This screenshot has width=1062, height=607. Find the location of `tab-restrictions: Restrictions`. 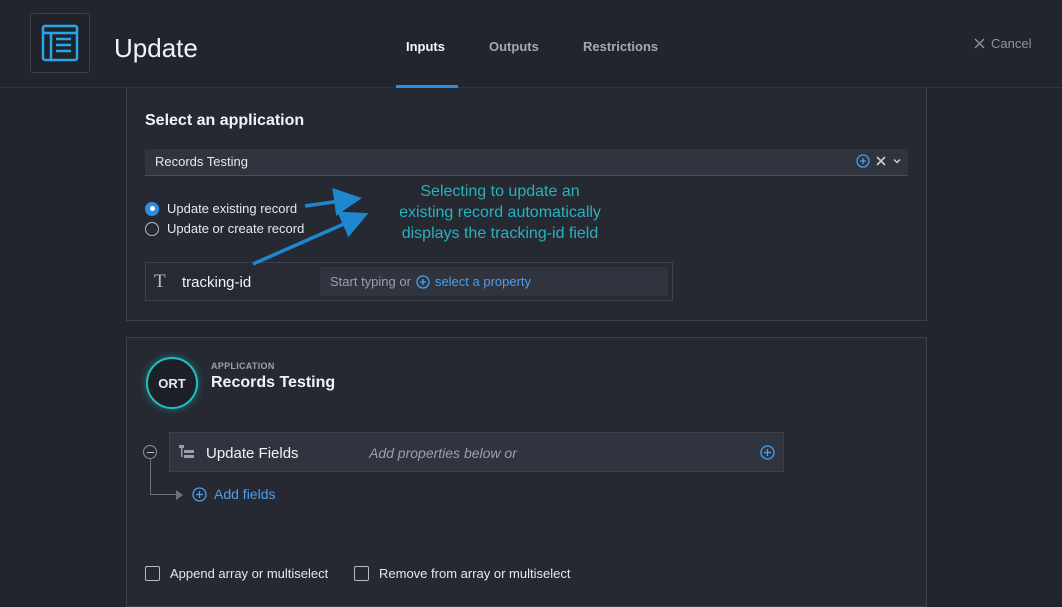

tab-restrictions: Restrictions is located at coordinates (620, 46).